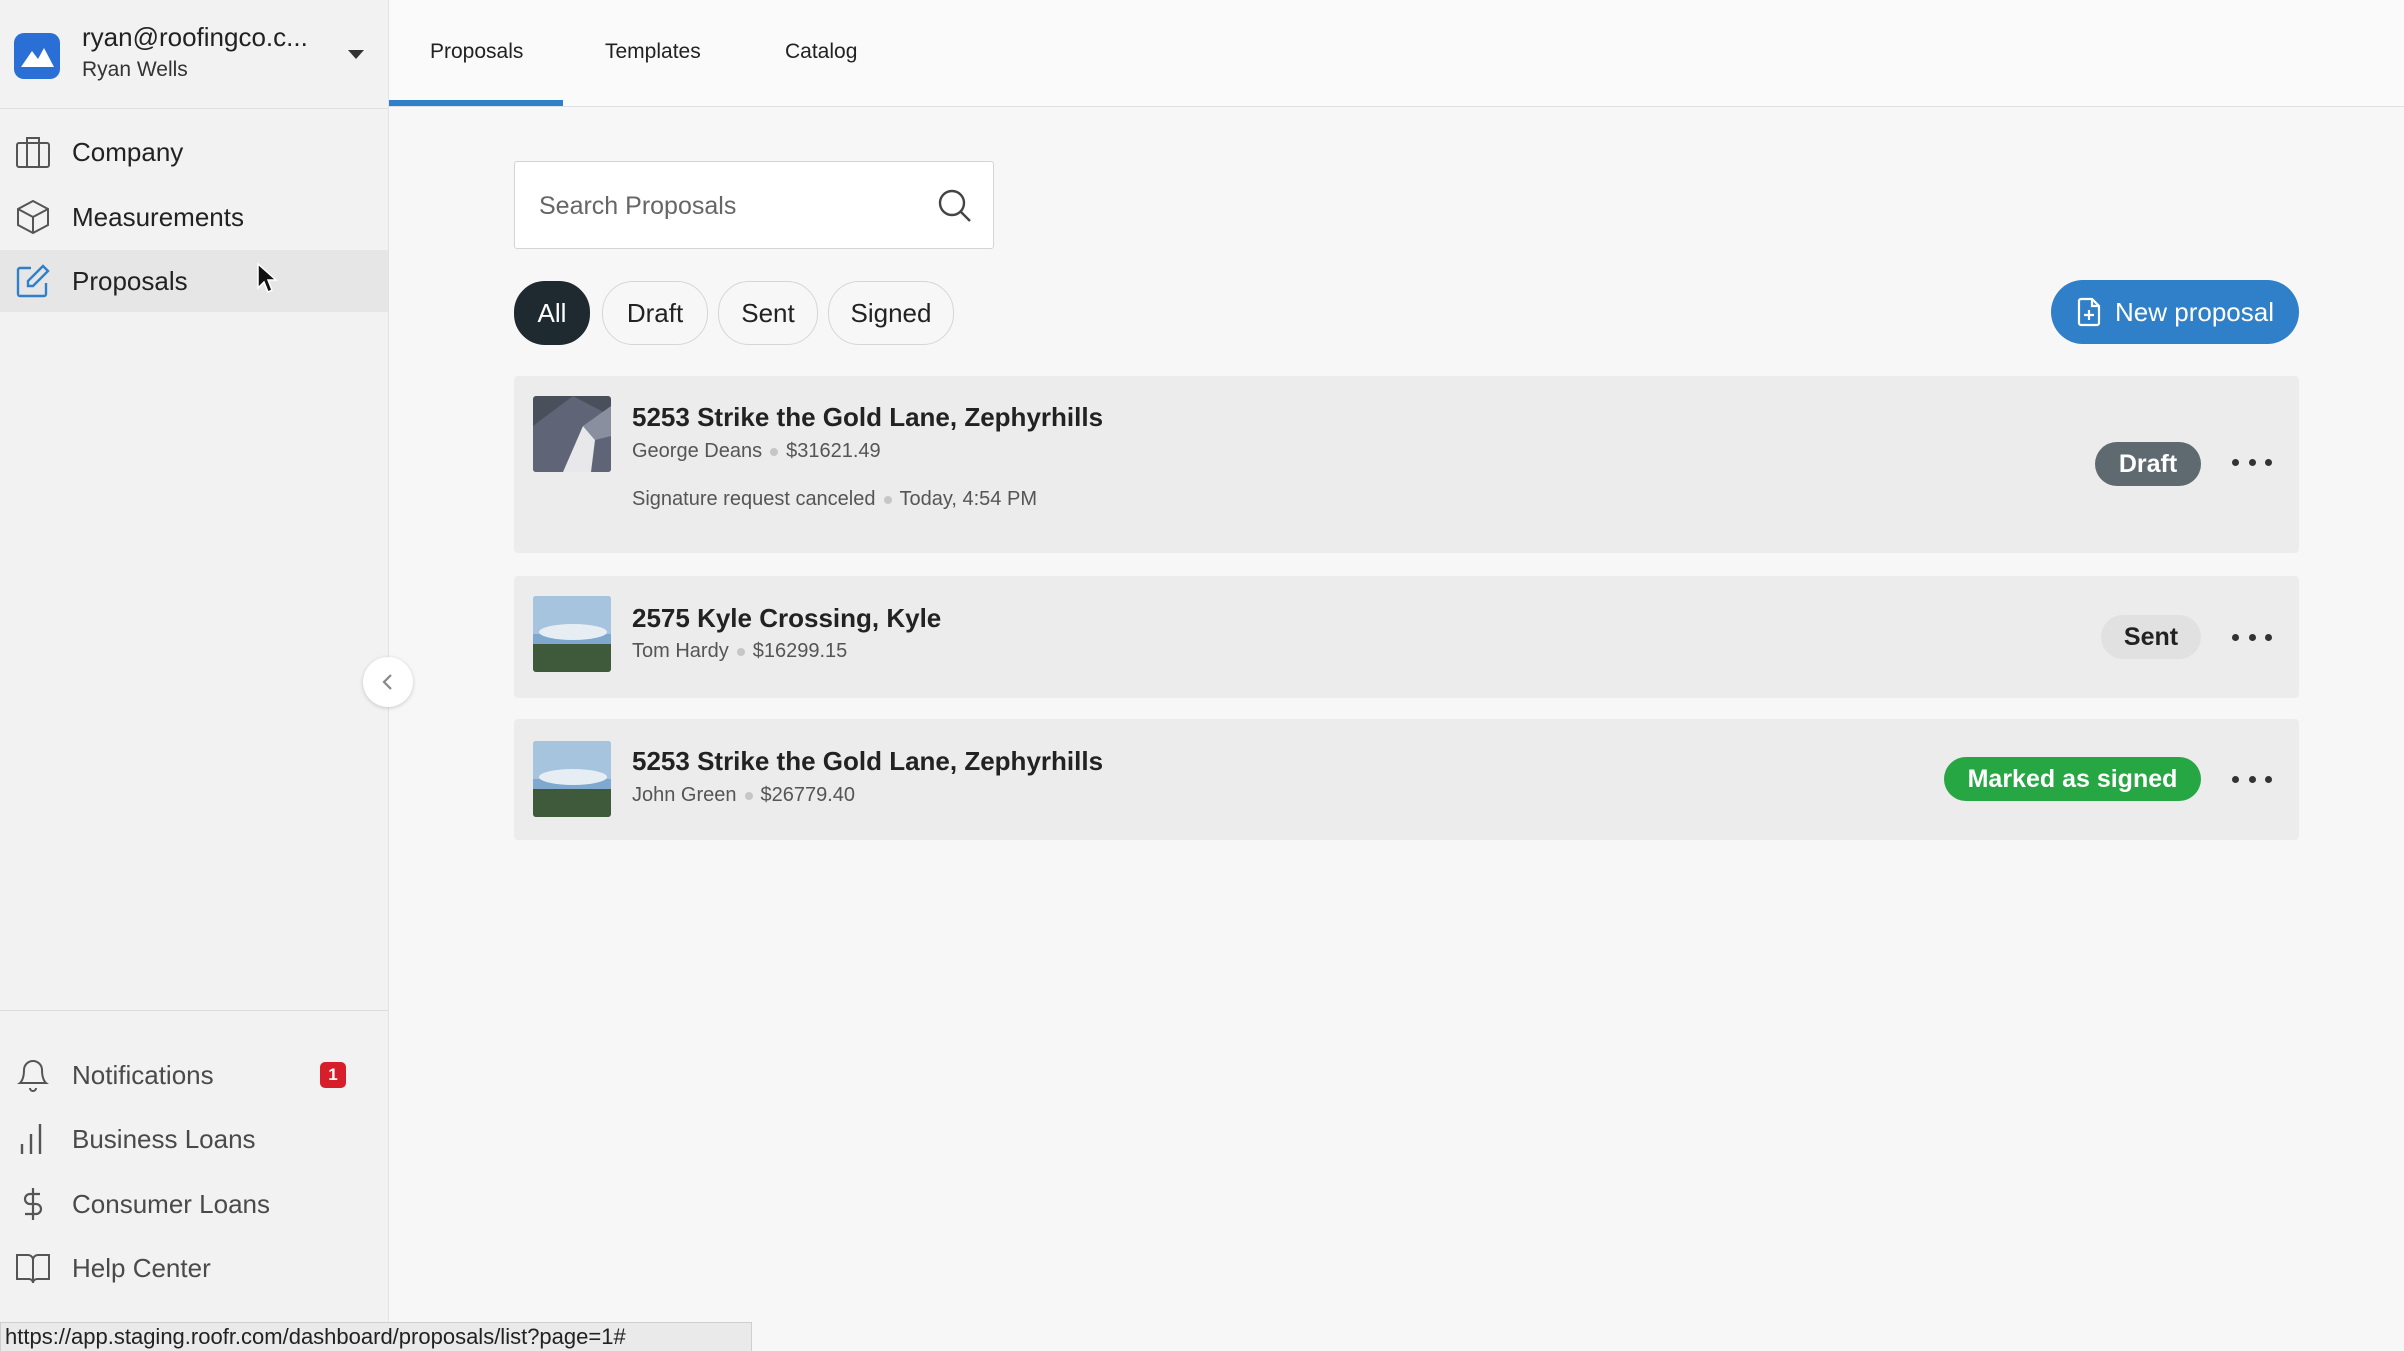 The height and width of the screenshot is (1351, 2404). I want to click on proposal-customer: Tom Hardy, so click(680, 651).